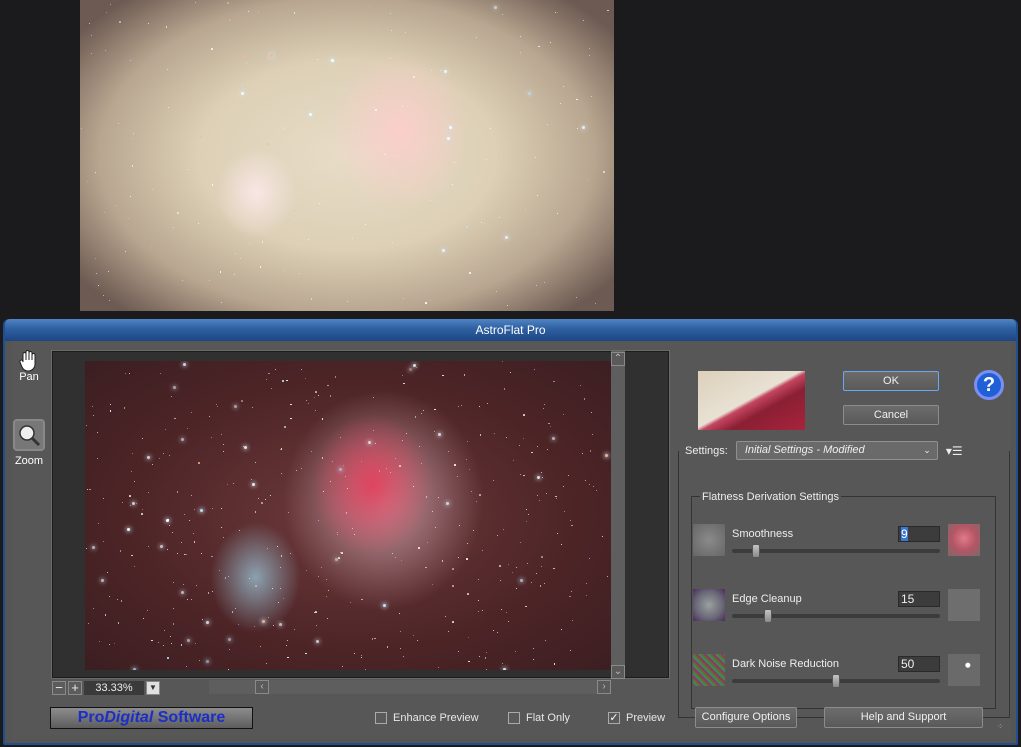 Image resolution: width=1021 pixels, height=747 pixels. What do you see at coordinates (989, 385) in the screenshot?
I see `help-icon: ?` at bounding box center [989, 385].